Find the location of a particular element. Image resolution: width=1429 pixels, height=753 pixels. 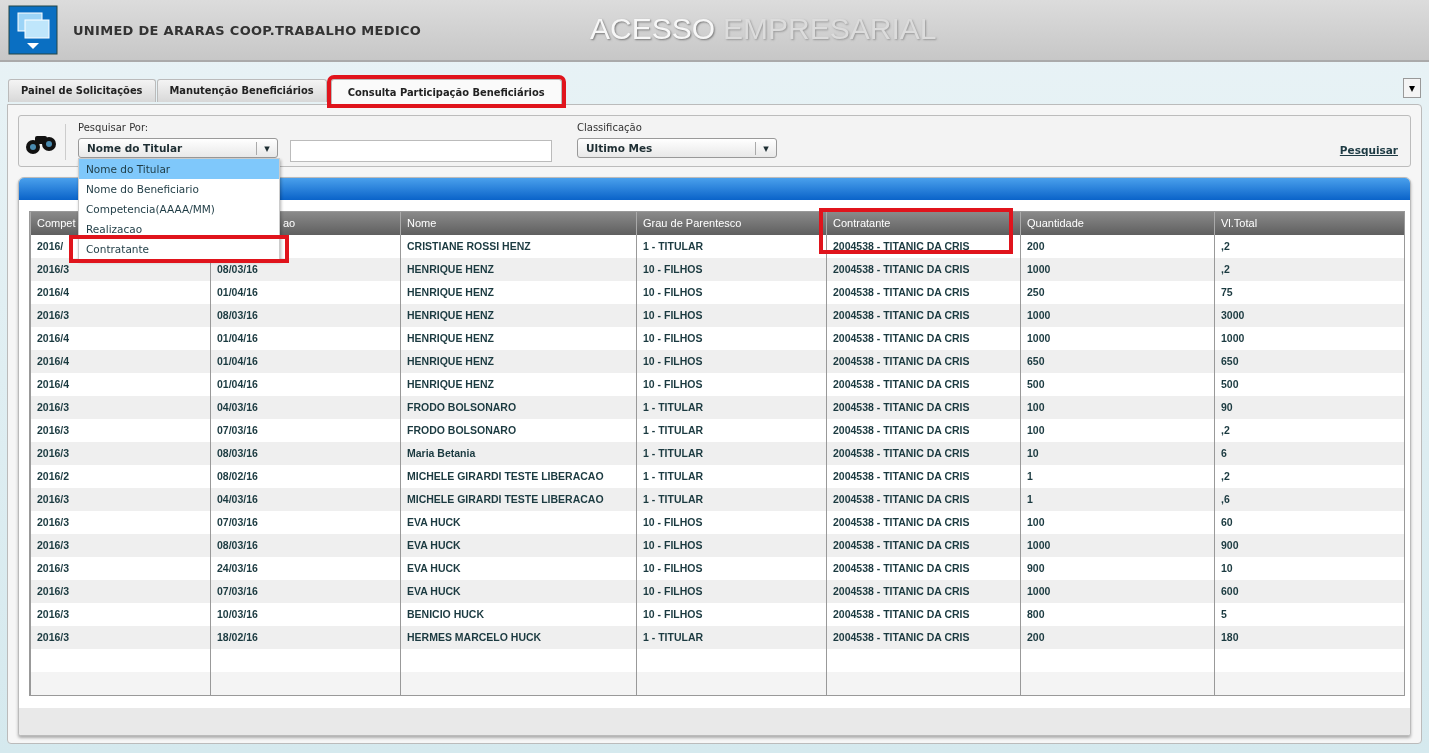

classification-dropdown: Ultimo Mes ▾ is located at coordinates (677, 148).